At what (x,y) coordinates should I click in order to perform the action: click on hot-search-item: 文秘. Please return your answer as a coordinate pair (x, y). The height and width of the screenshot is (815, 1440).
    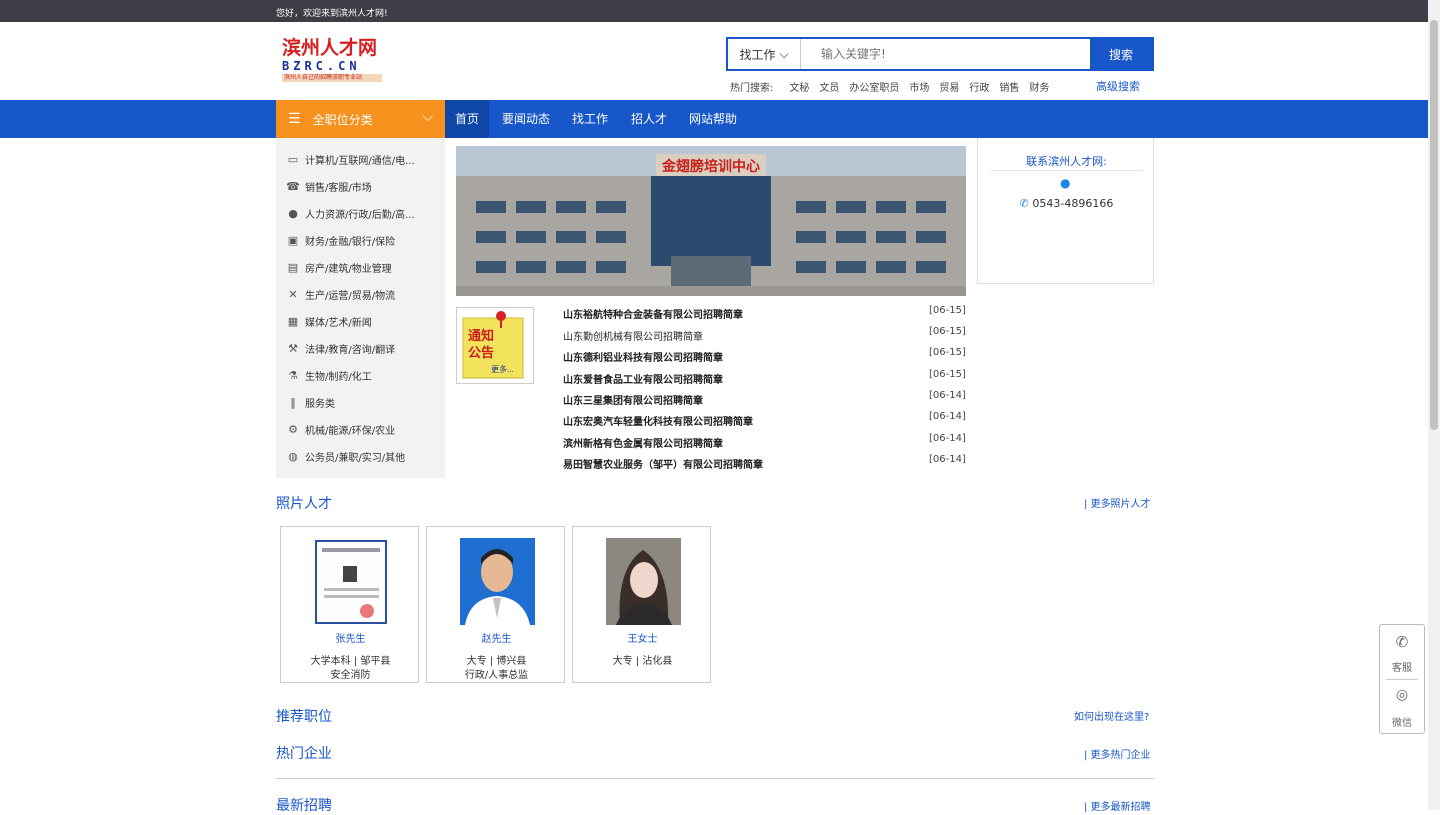
    Looking at the image, I should click on (799, 86).